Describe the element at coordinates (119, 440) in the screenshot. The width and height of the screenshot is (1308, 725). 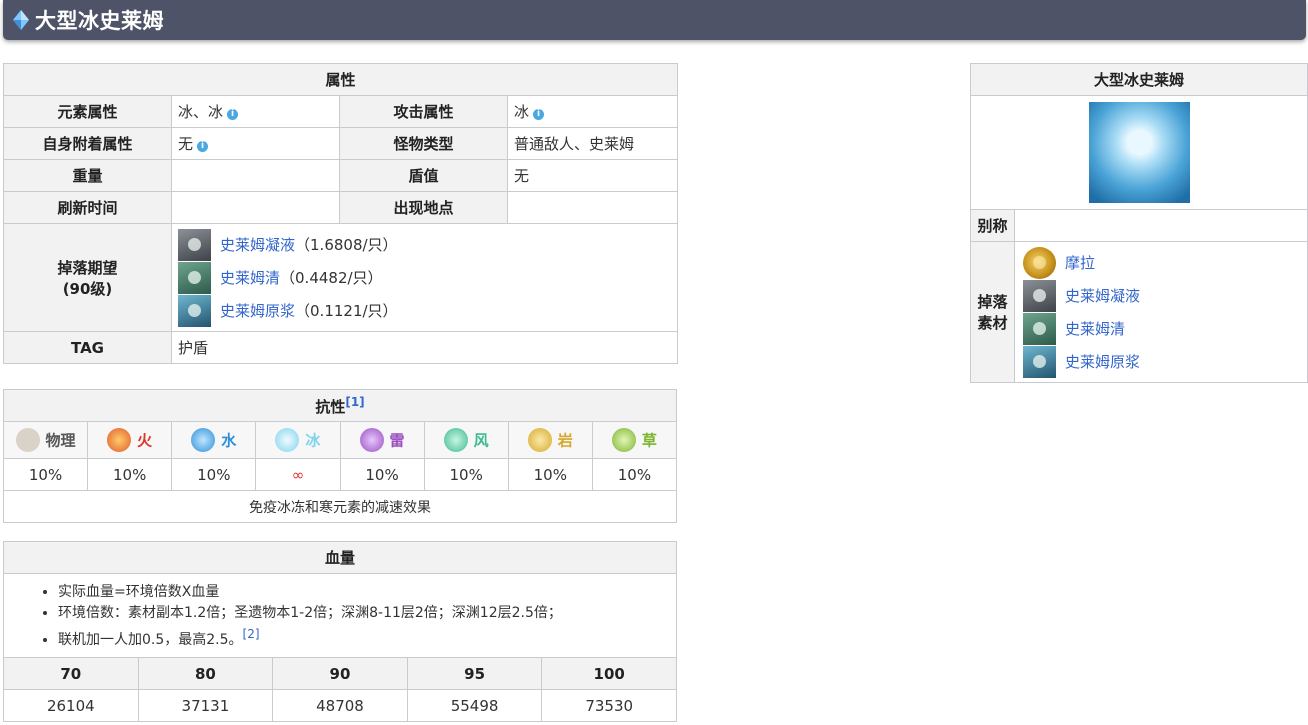
I see `pyro-icon` at that location.